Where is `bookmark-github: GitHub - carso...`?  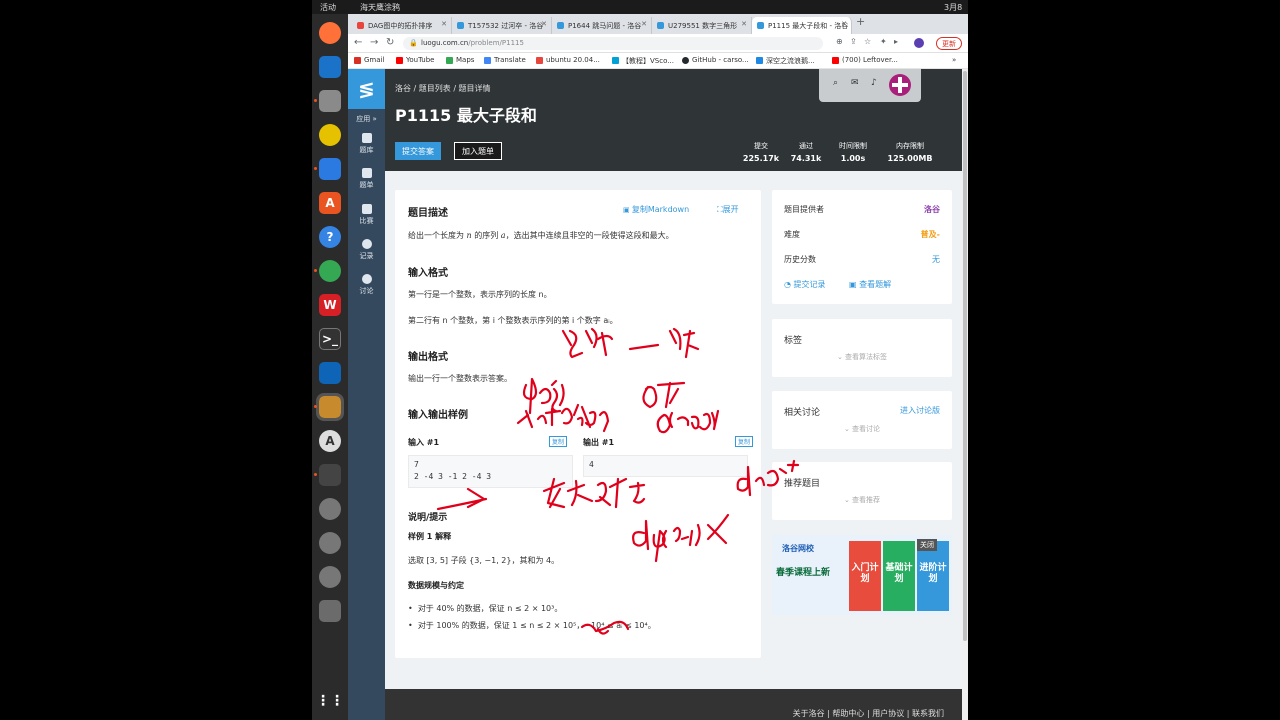
bookmark-github: GitHub - carso... is located at coordinates (715, 60).